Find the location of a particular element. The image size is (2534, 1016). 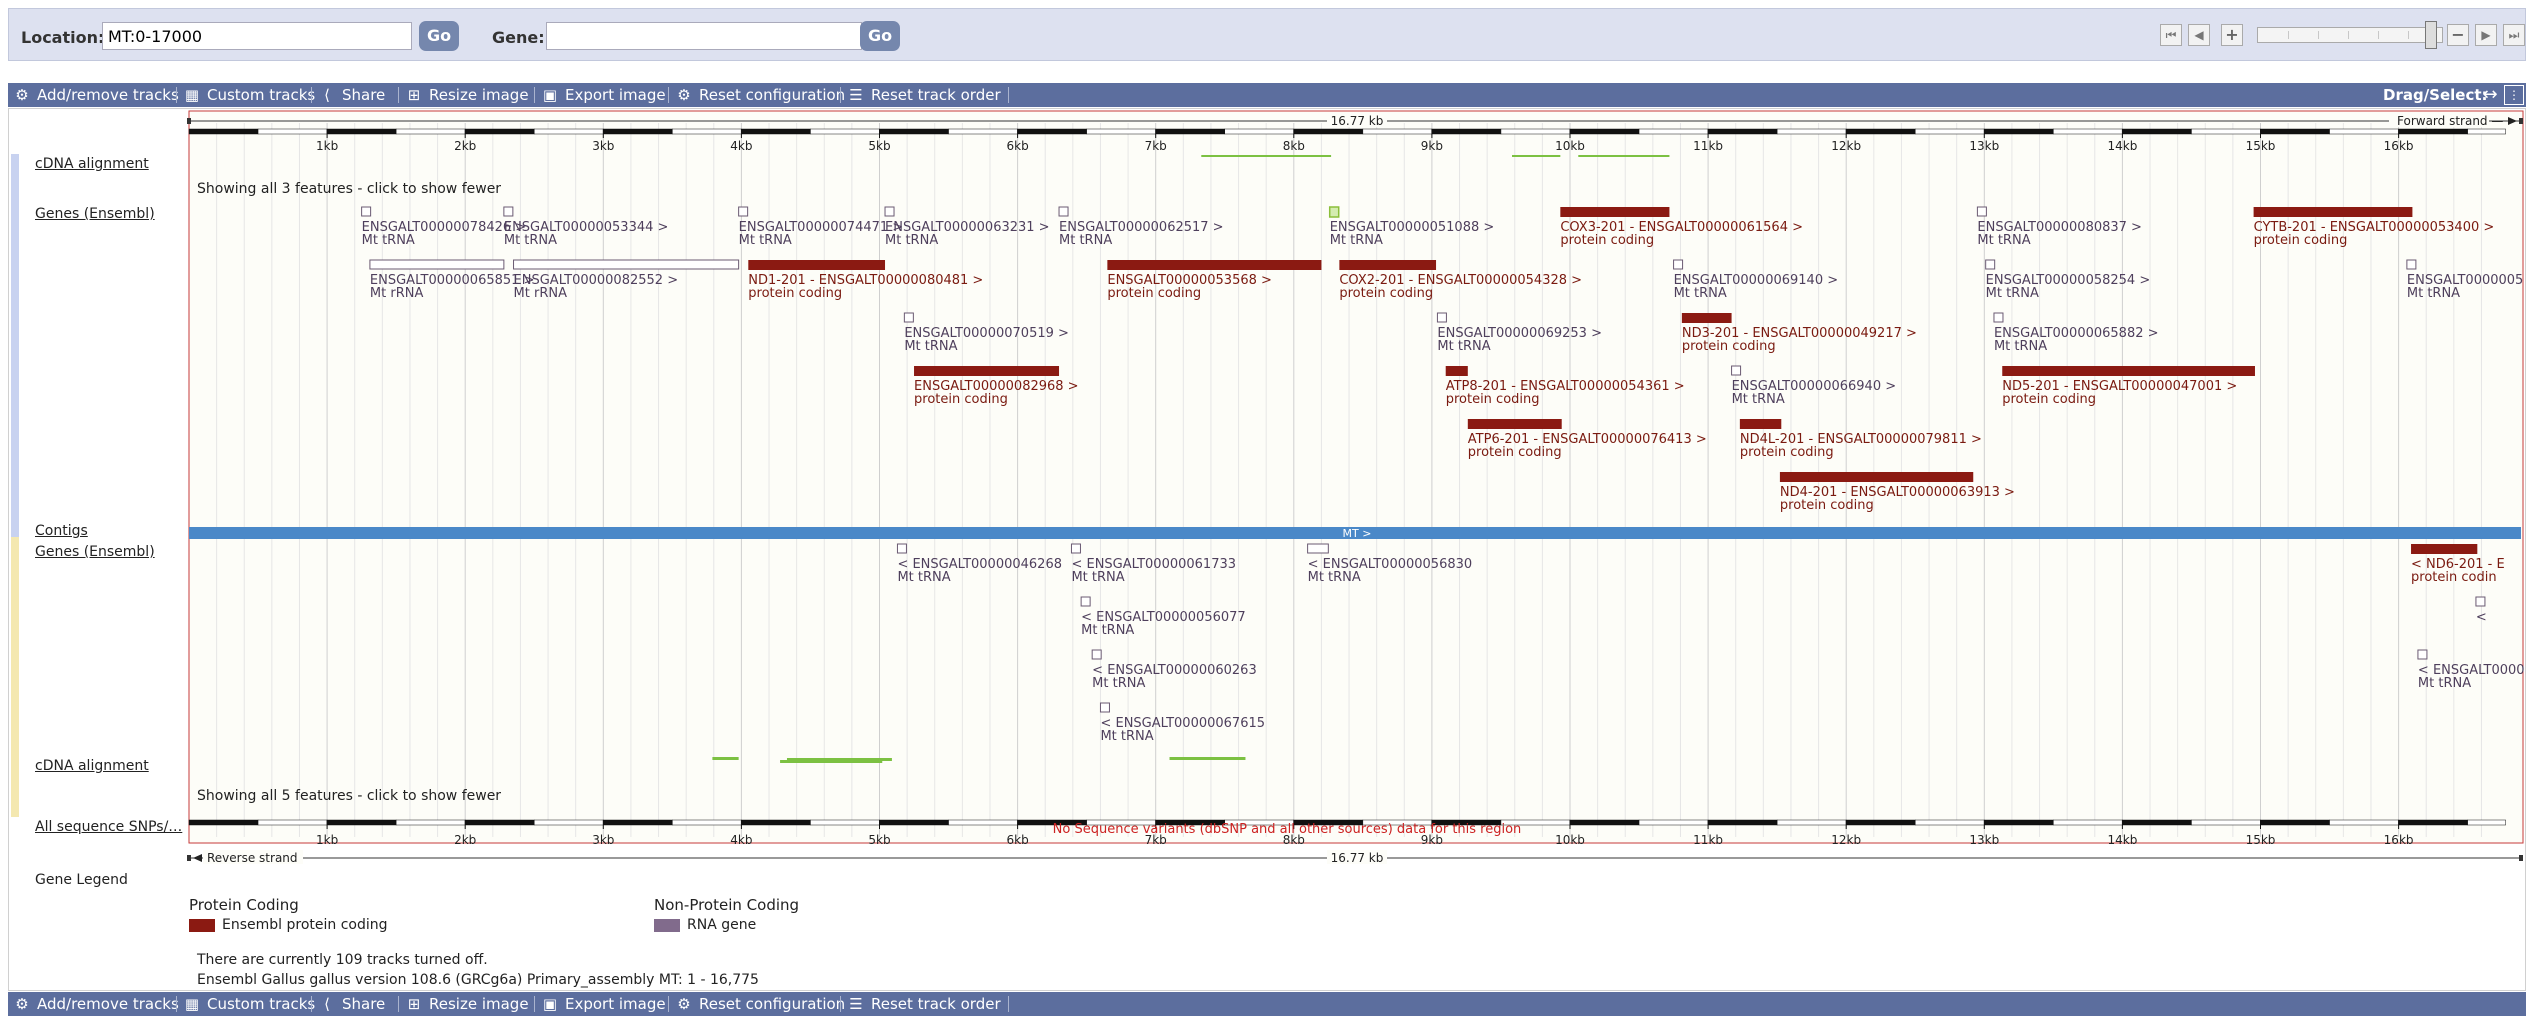

ruler-tick-label: 3kb is located at coordinates (603, 840).